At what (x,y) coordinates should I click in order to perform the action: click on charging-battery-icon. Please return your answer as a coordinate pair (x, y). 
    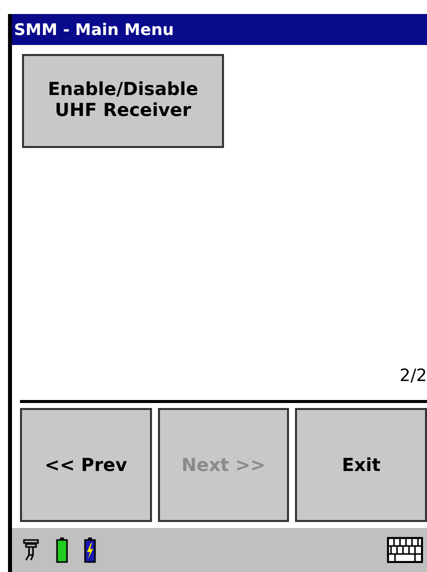
    Looking at the image, I should click on (90, 550).